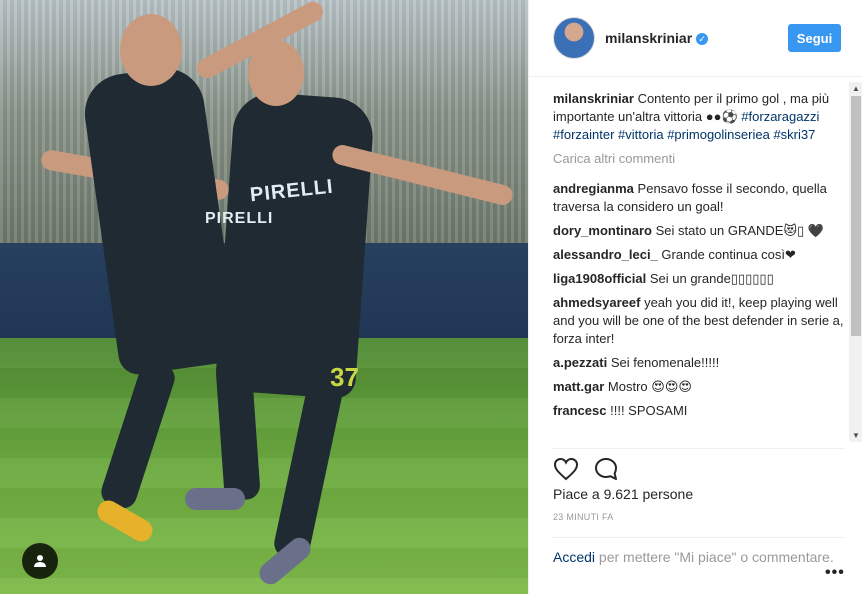 The width and height of the screenshot is (862, 594). Describe the element at coordinates (665, 362) in the screenshot. I see `comment-text: Sei fenomenale!!!!!` at that location.